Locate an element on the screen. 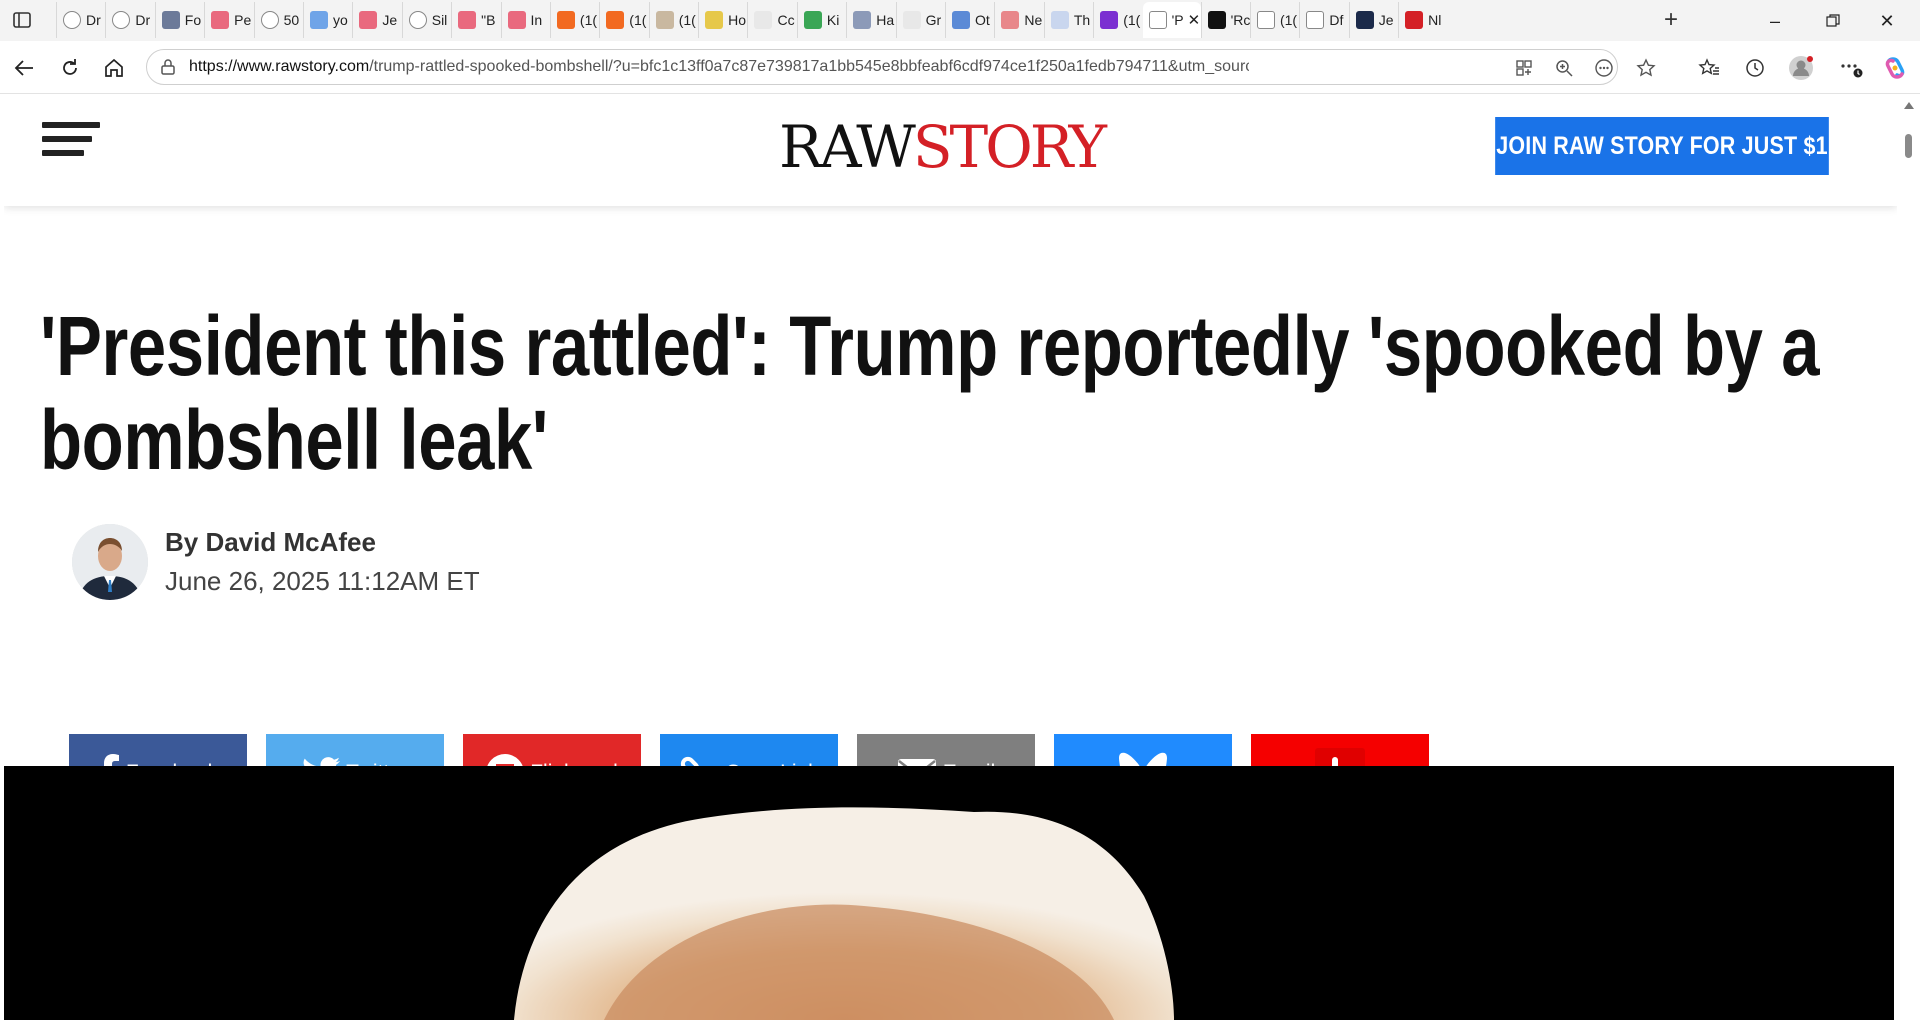  arrow-icon is located at coordinates (763, 20).